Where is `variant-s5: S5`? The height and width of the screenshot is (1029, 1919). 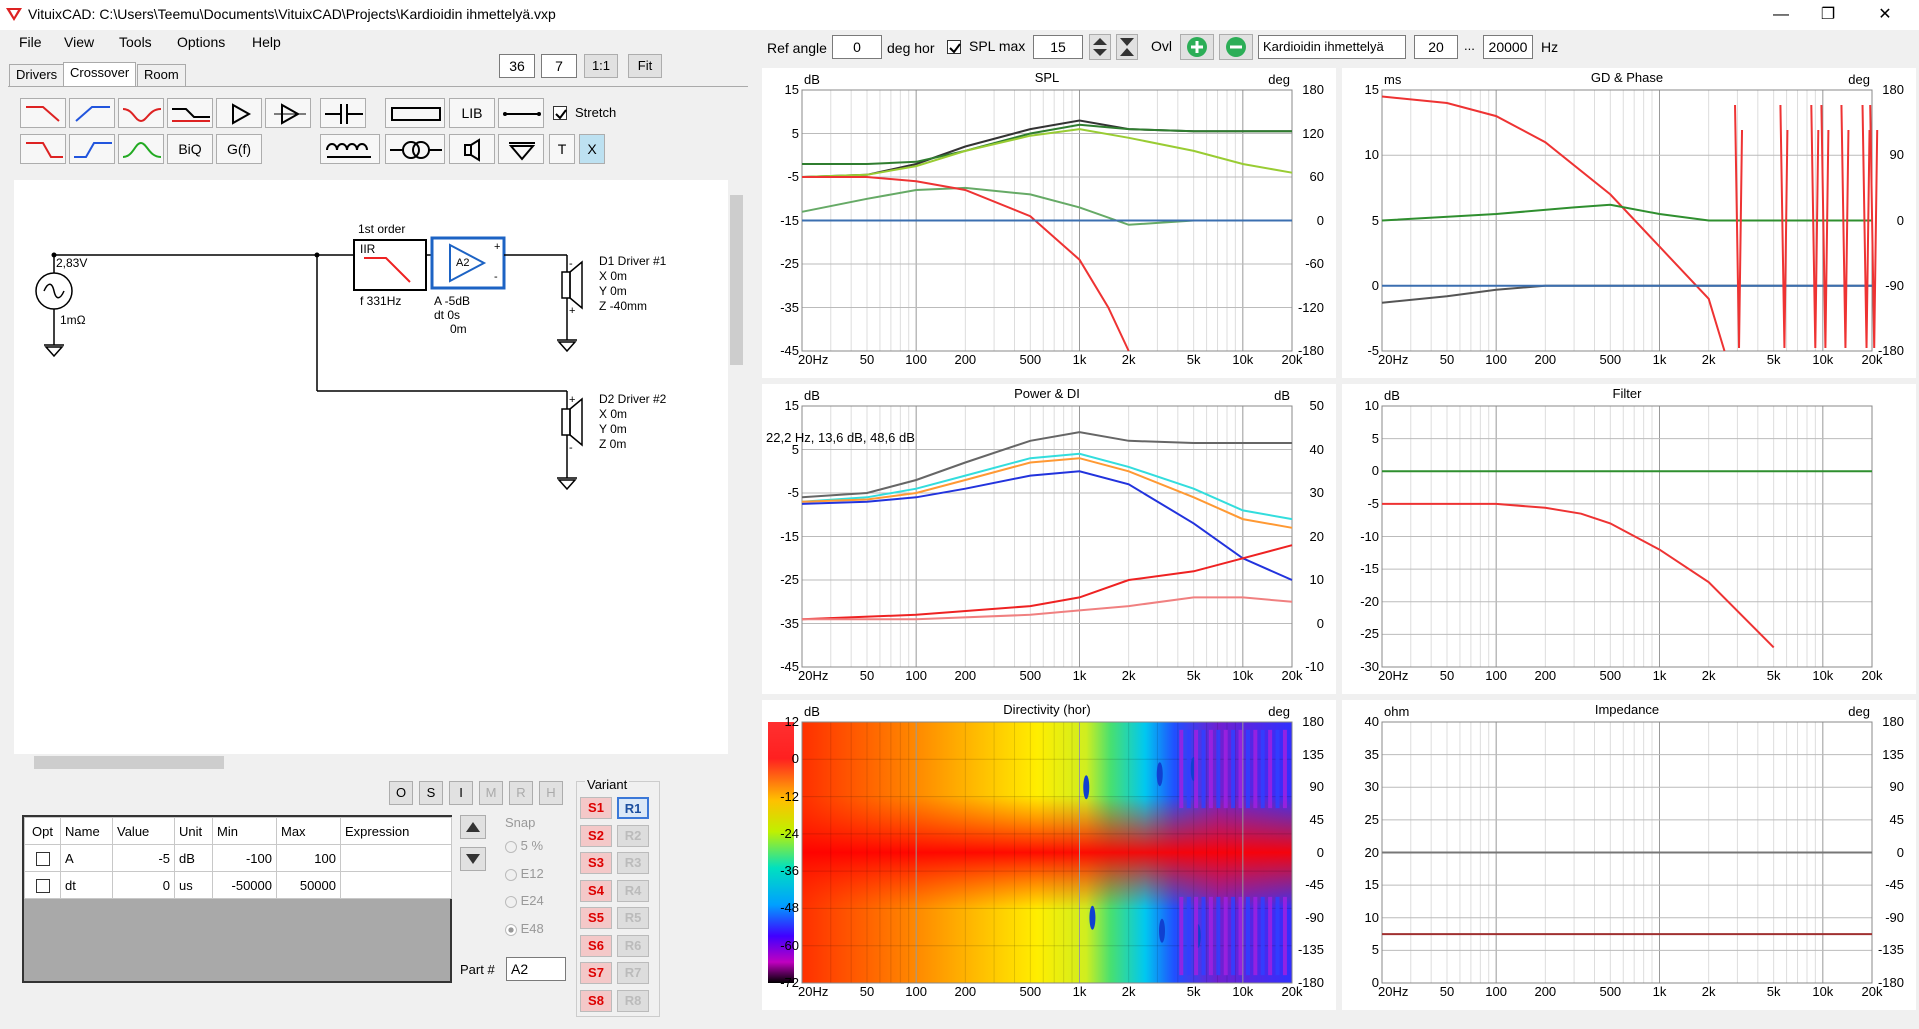
variant-s5: S5 is located at coordinates (596, 918).